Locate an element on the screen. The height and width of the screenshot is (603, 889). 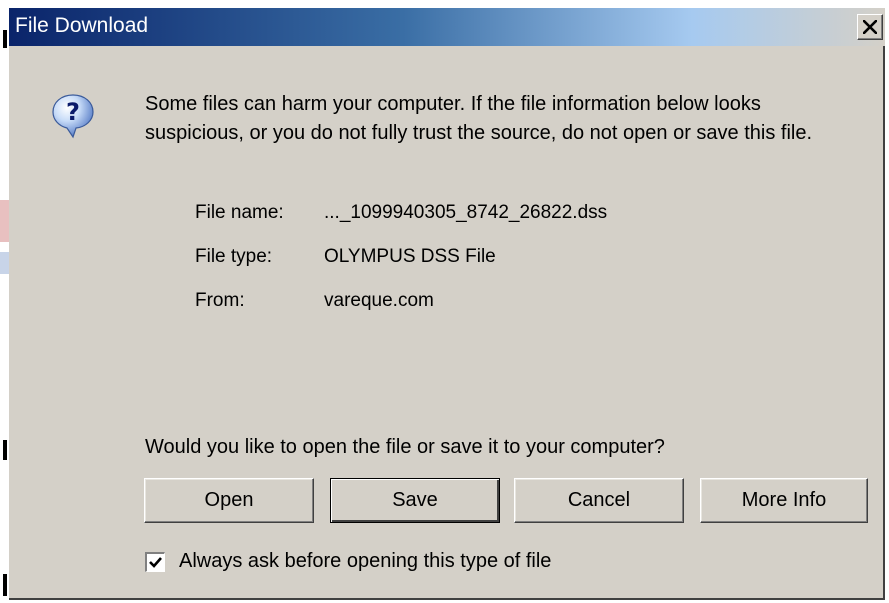
cancel-button: Cancel is located at coordinates (599, 500).